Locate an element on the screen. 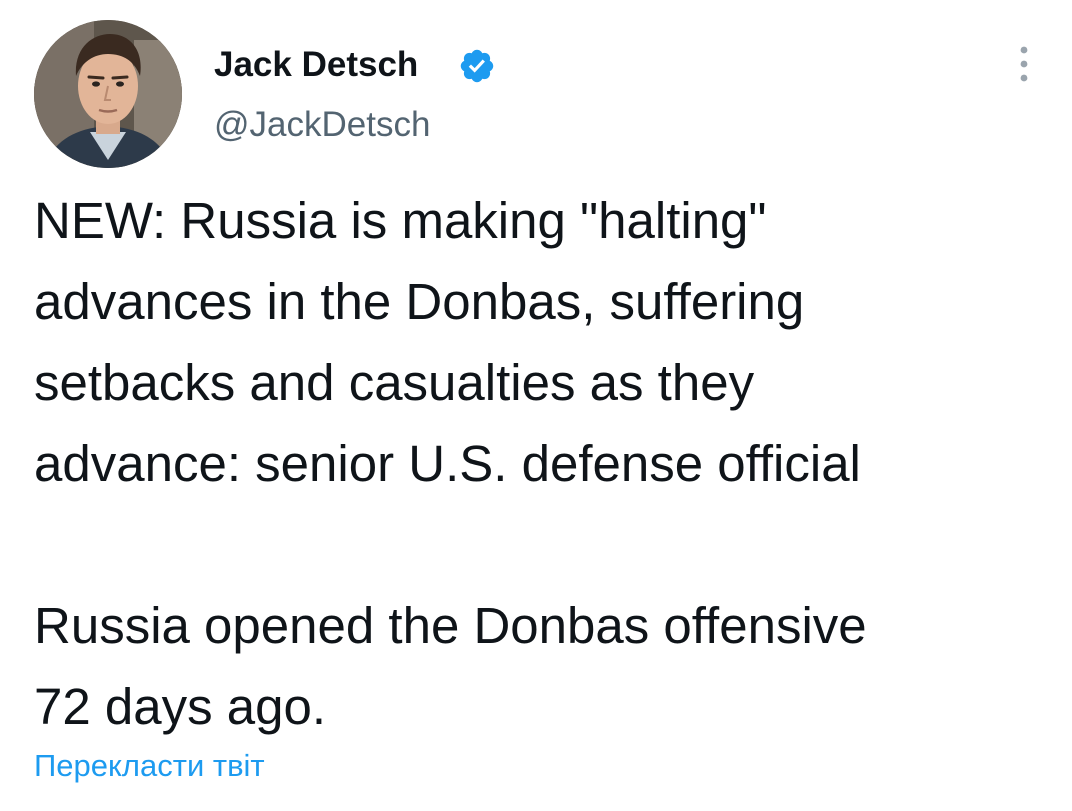  author-name: Jack Detsch is located at coordinates (316, 65).